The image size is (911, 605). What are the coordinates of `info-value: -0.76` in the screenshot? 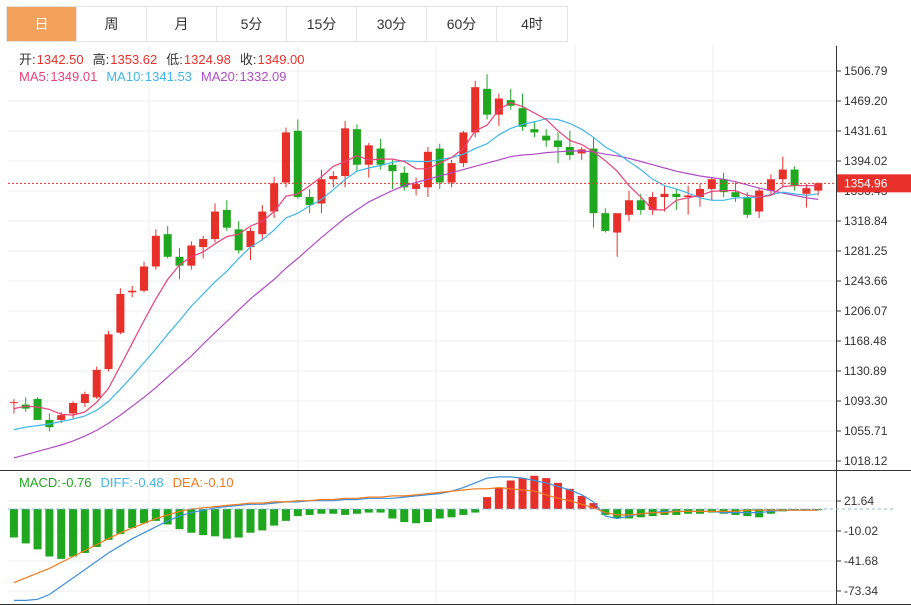 It's located at (77, 482).